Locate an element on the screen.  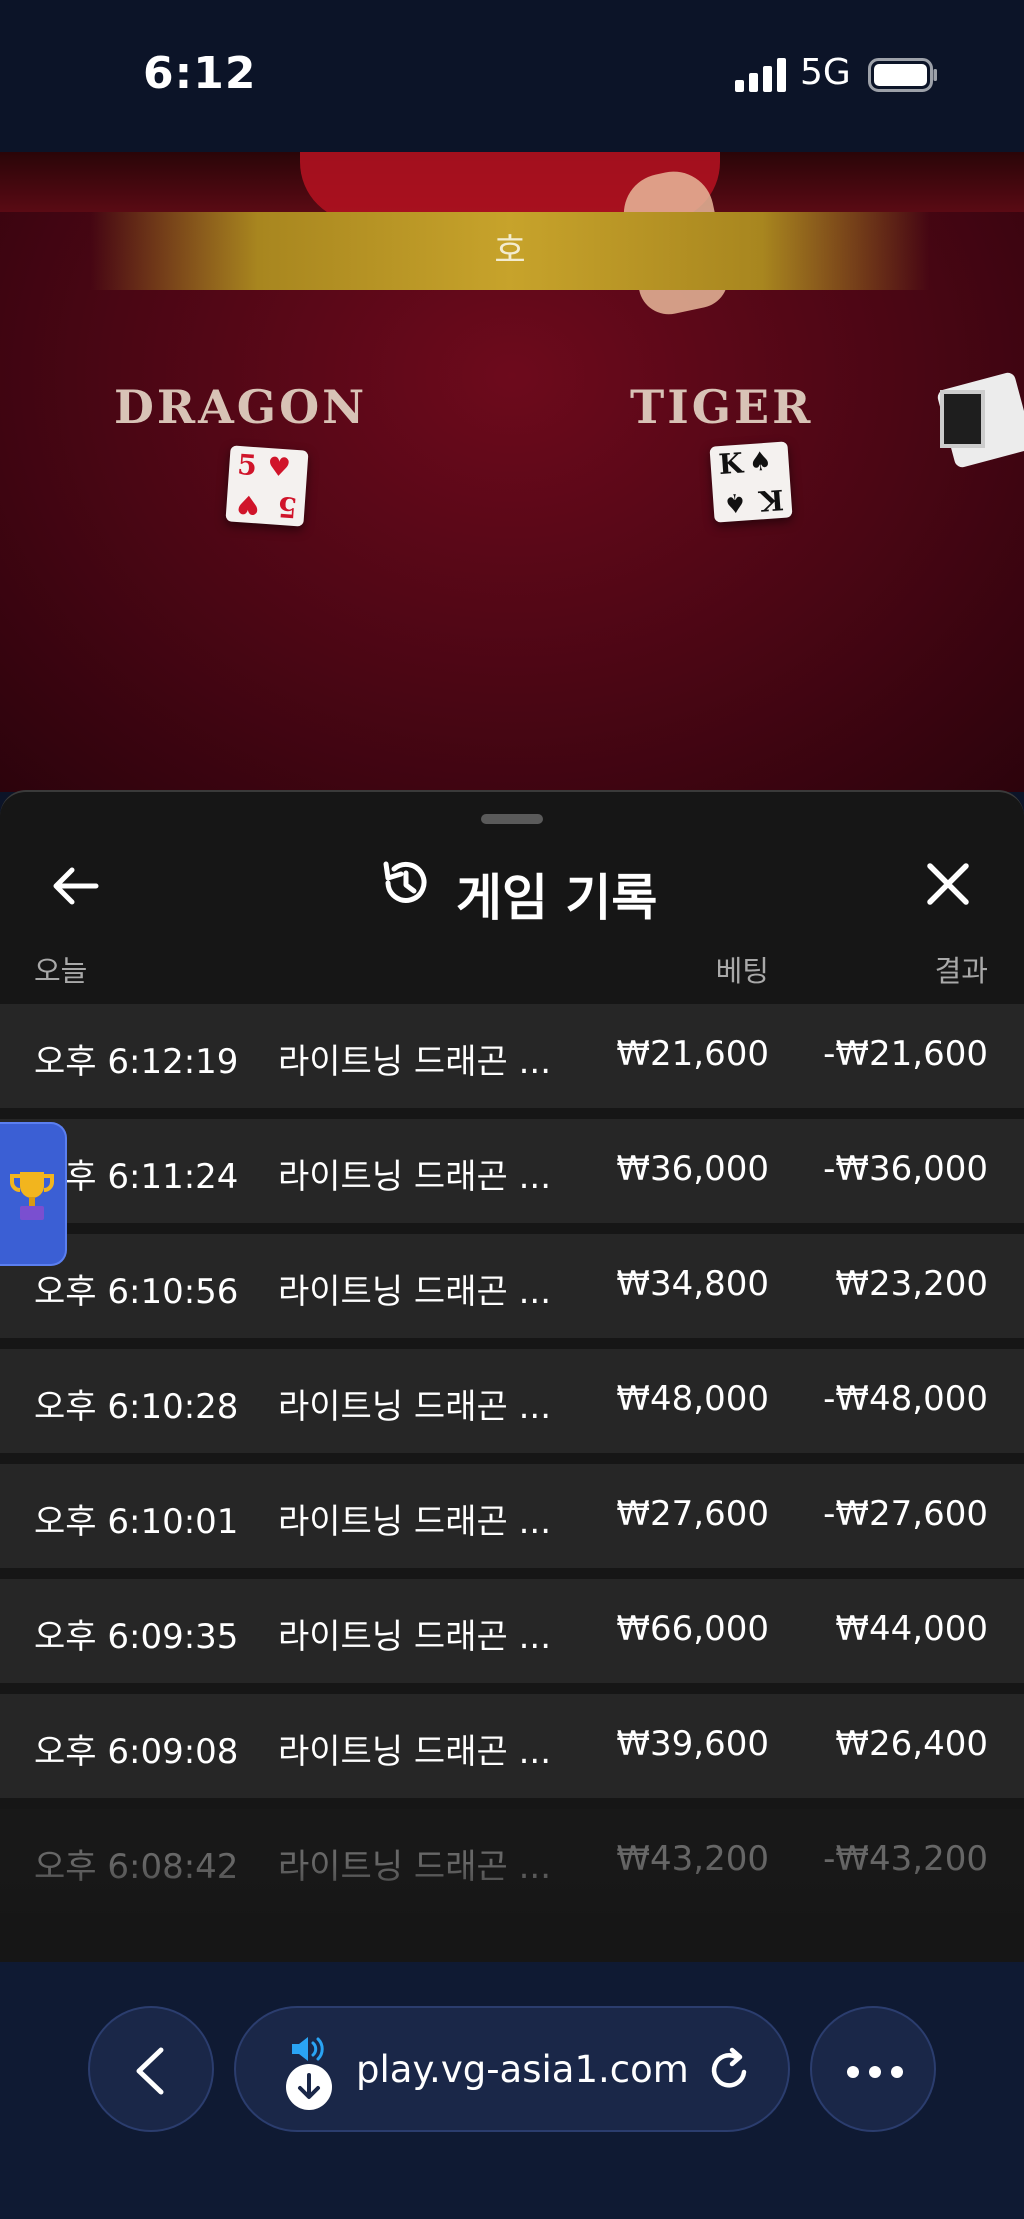
sheet-header: 게임 기록 is located at coordinates (512, 882).